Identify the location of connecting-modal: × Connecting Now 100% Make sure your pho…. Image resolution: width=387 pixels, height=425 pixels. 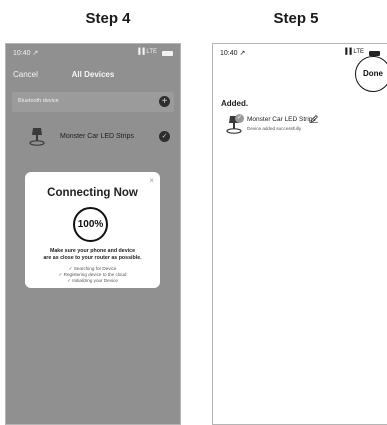
(92, 230).